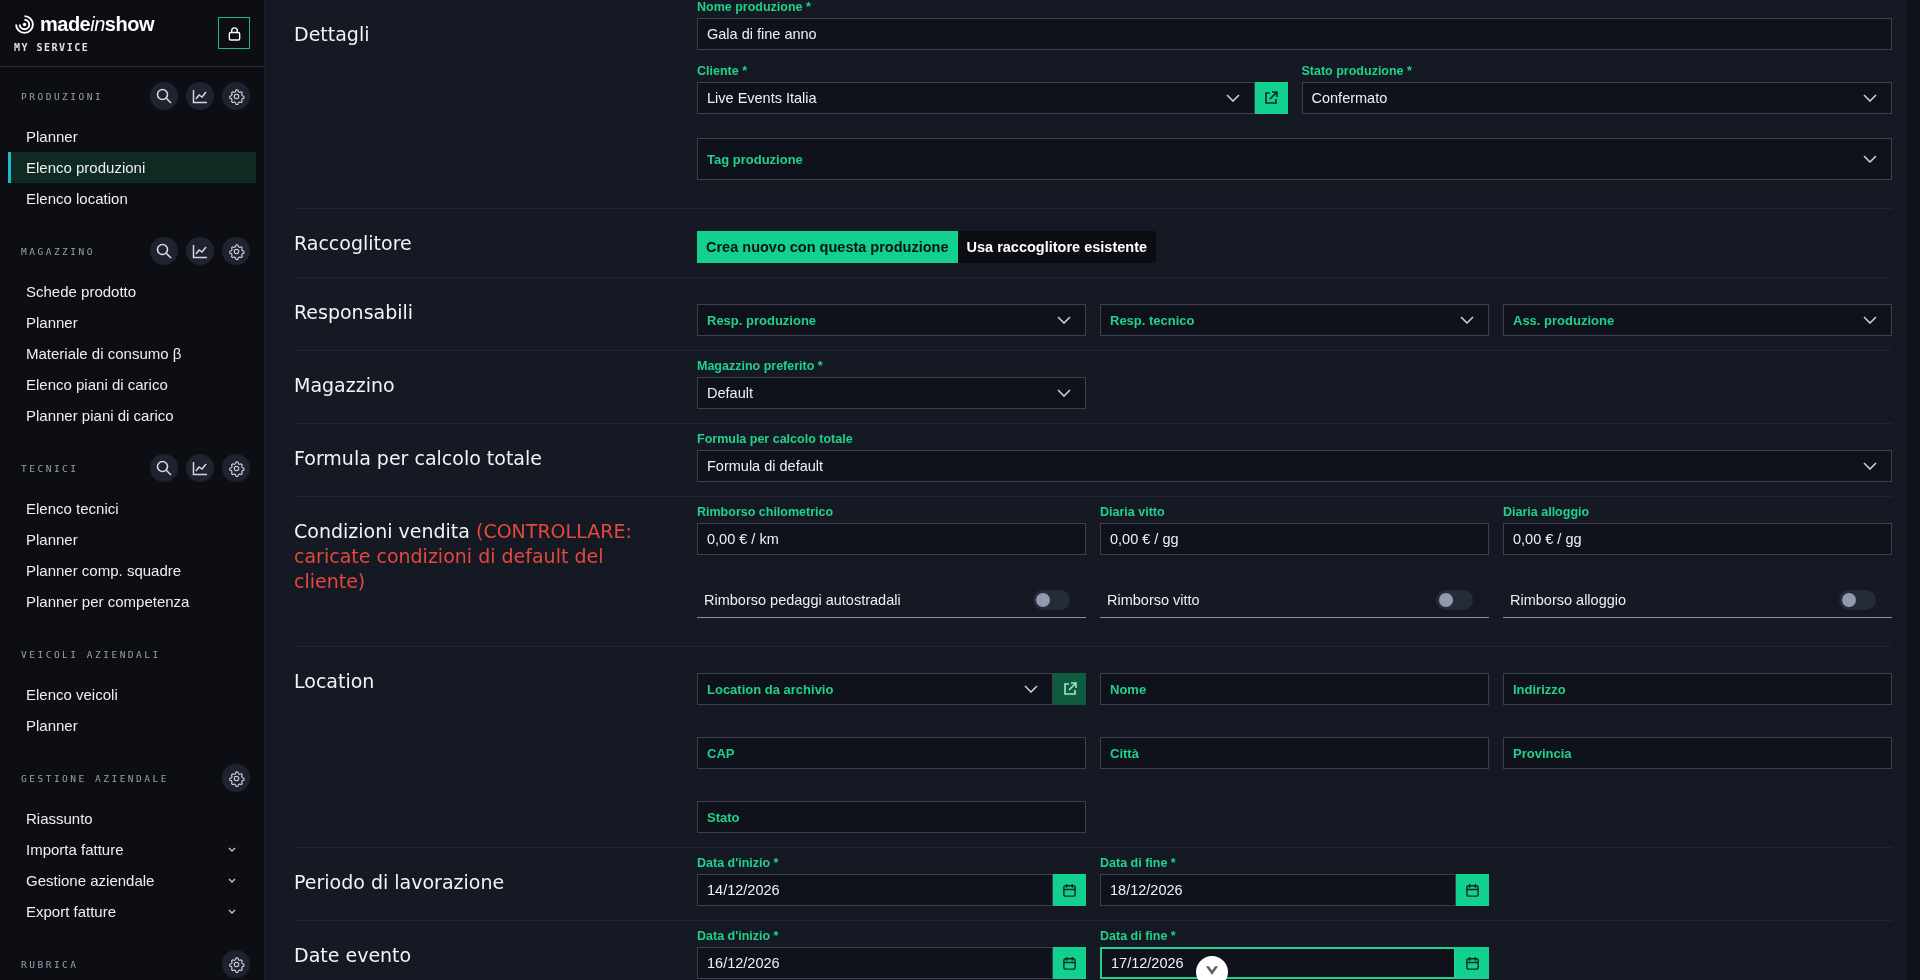  What do you see at coordinates (132, 818) in the screenshot?
I see `nav-item: Riassunto` at bounding box center [132, 818].